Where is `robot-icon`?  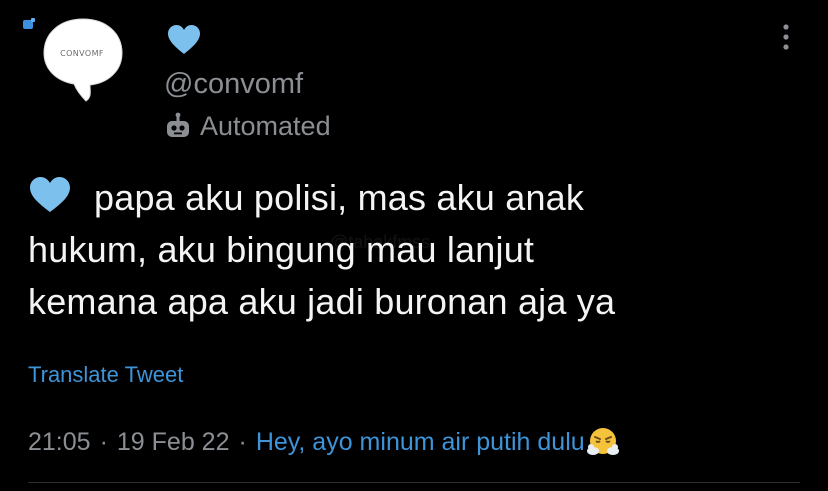
robot-icon is located at coordinates (178, 124).